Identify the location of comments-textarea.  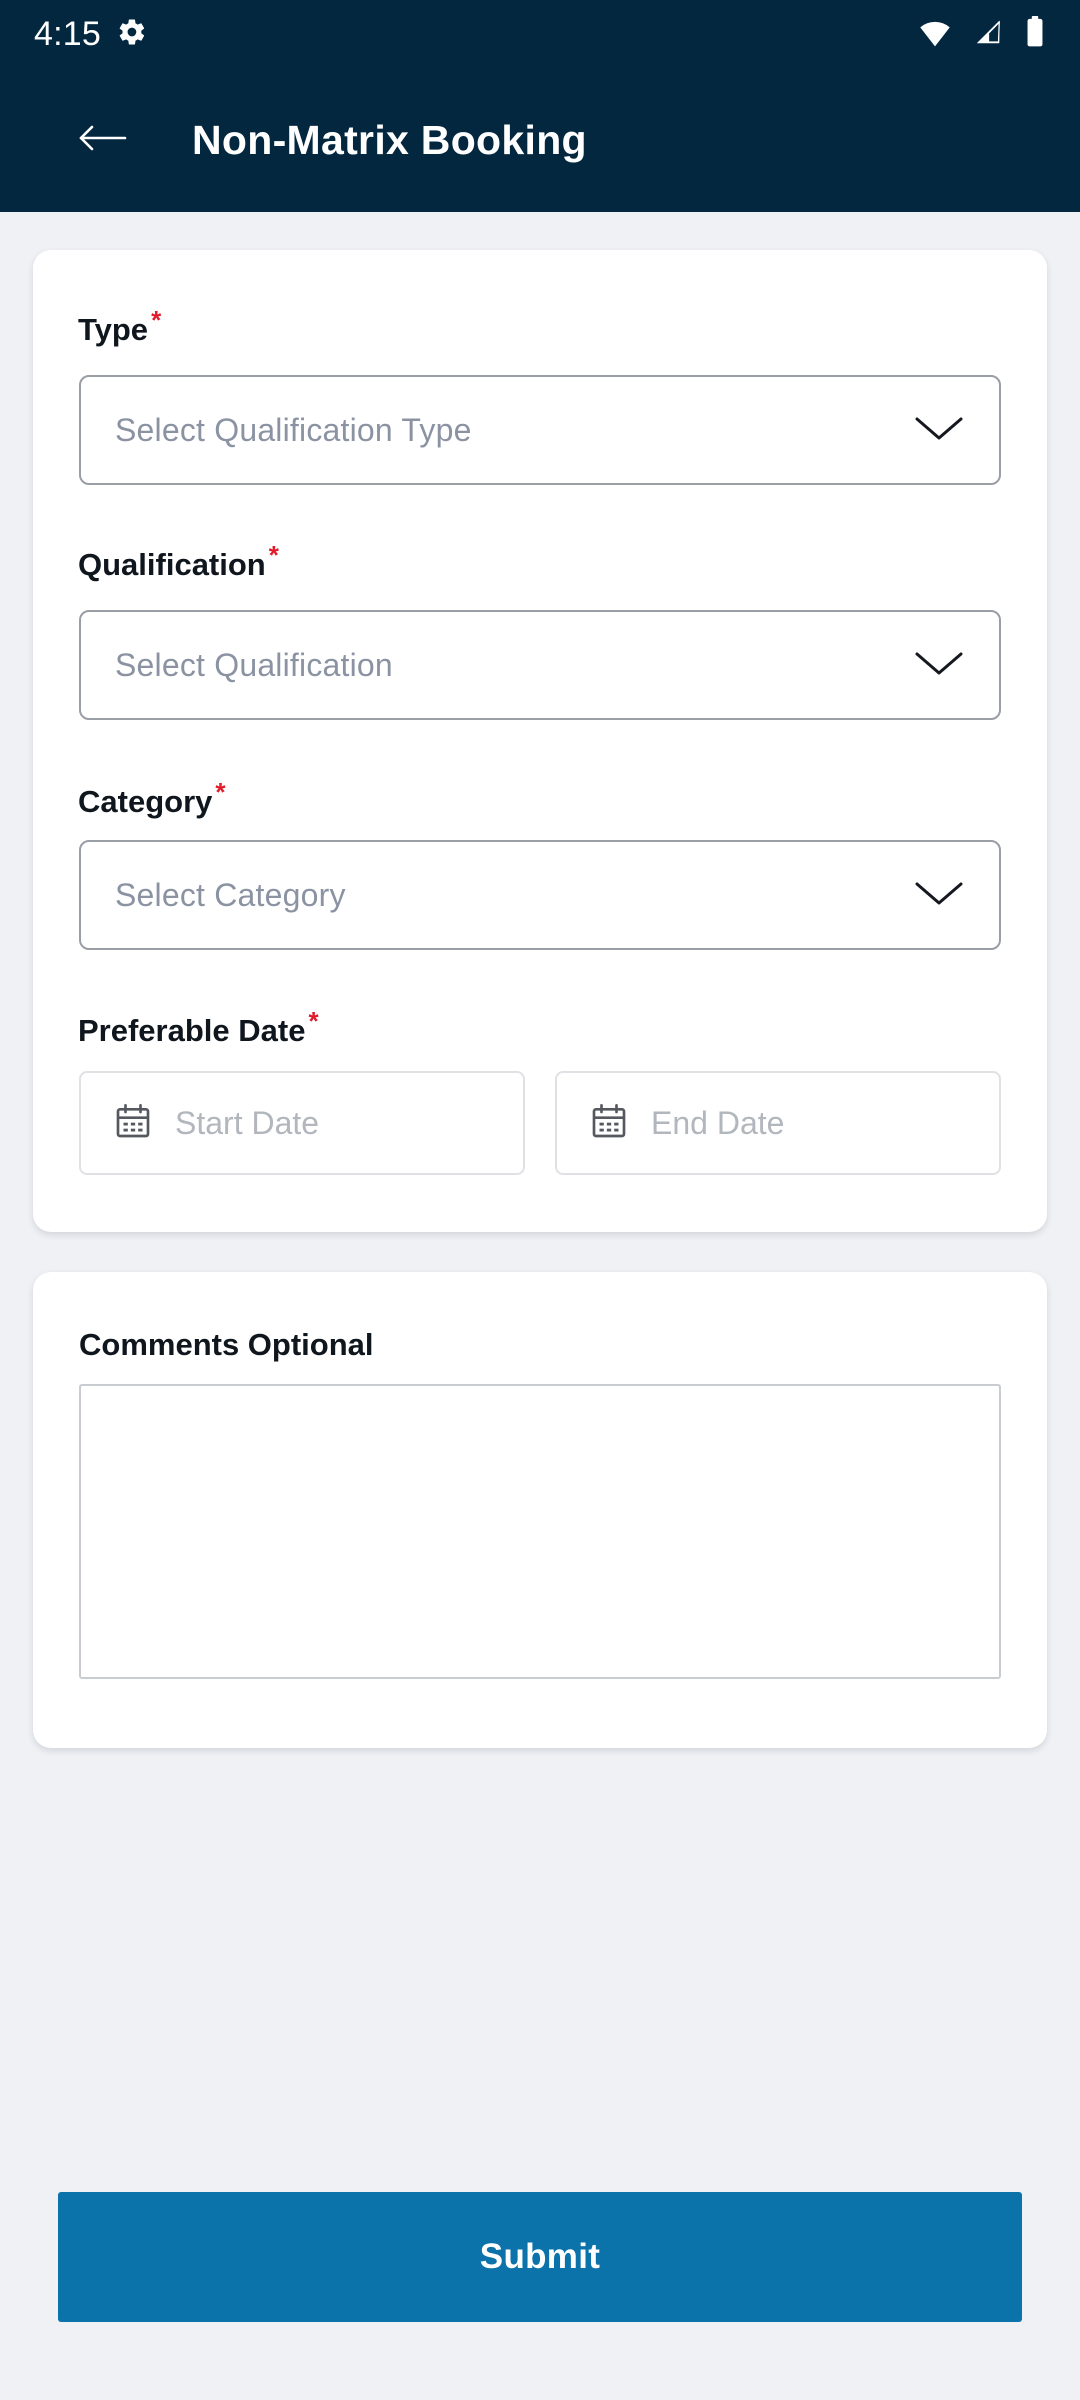
(540, 1531).